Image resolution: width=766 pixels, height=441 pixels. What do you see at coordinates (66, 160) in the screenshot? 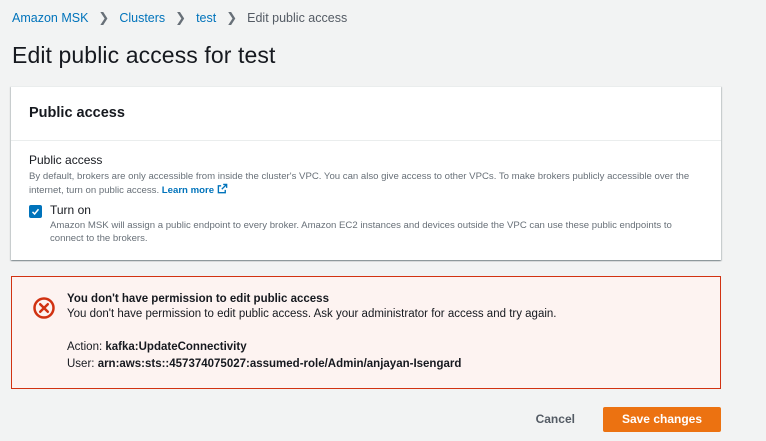
I see `field-label: Public access` at bounding box center [66, 160].